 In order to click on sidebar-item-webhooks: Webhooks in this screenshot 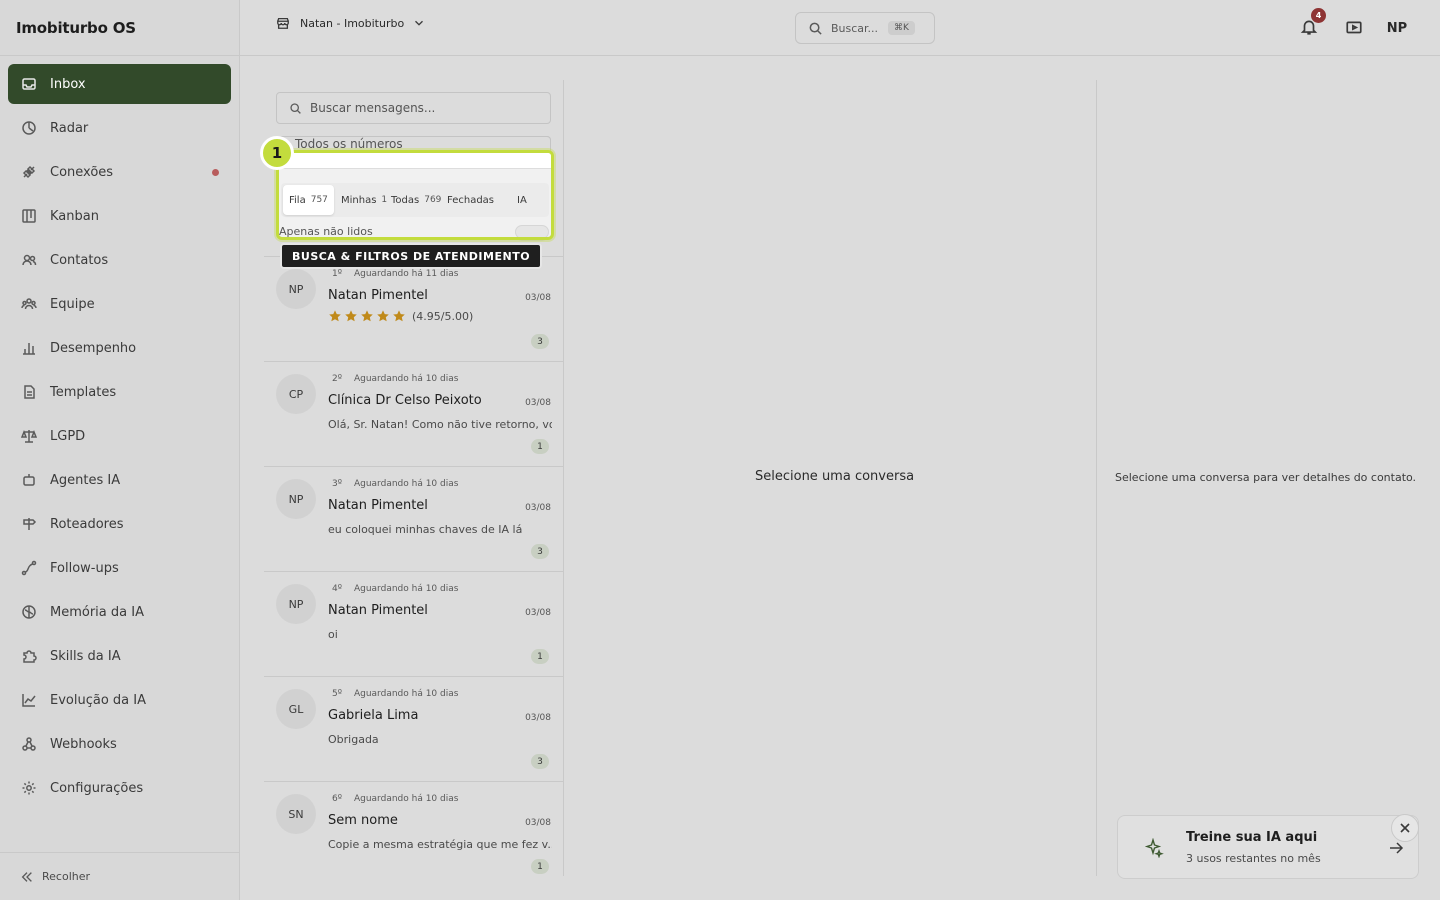, I will do `click(119, 744)`.